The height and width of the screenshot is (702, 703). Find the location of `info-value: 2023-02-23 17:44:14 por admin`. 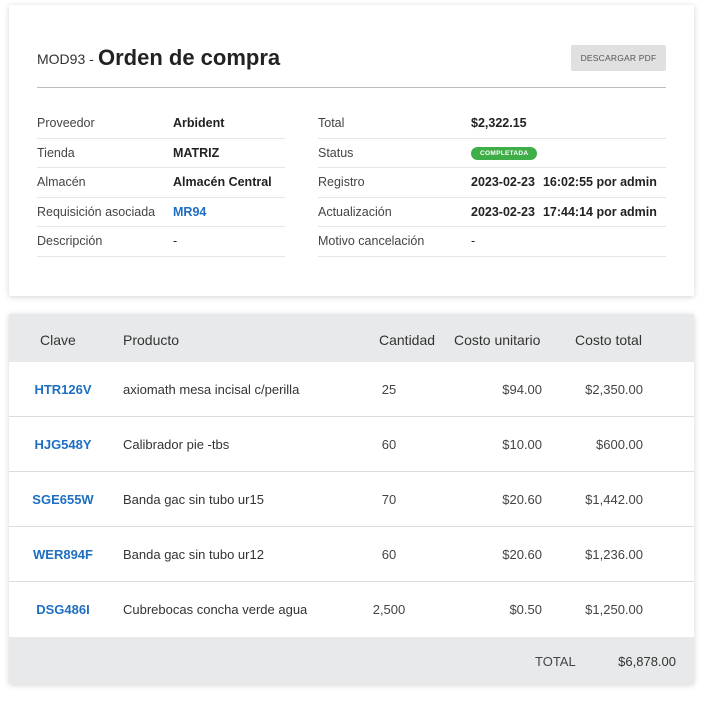

info-value: 2023-02-23 17:44:14 por admin is located at coordinates (564, 212).